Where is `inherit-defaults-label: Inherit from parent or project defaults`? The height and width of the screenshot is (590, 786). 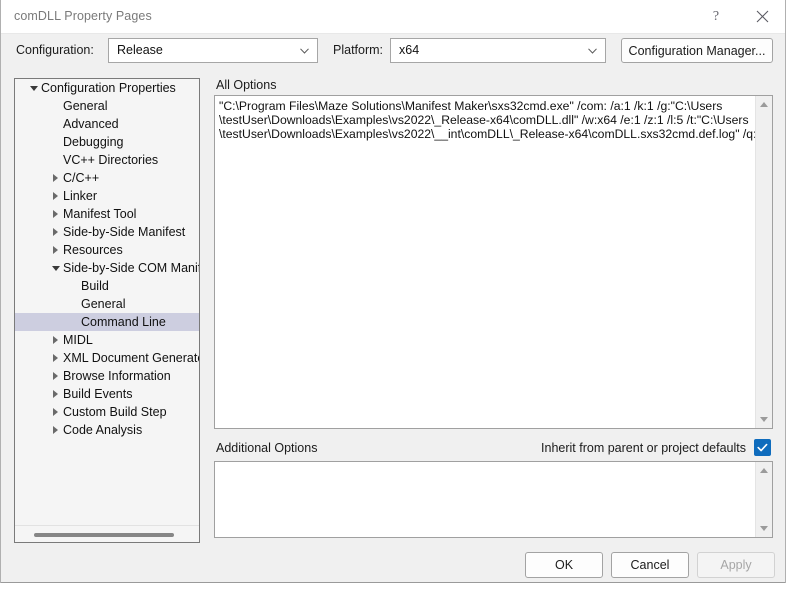
inherit-defaults-label: Inherit from parent or project defaults is located at coordinates (643, 448).